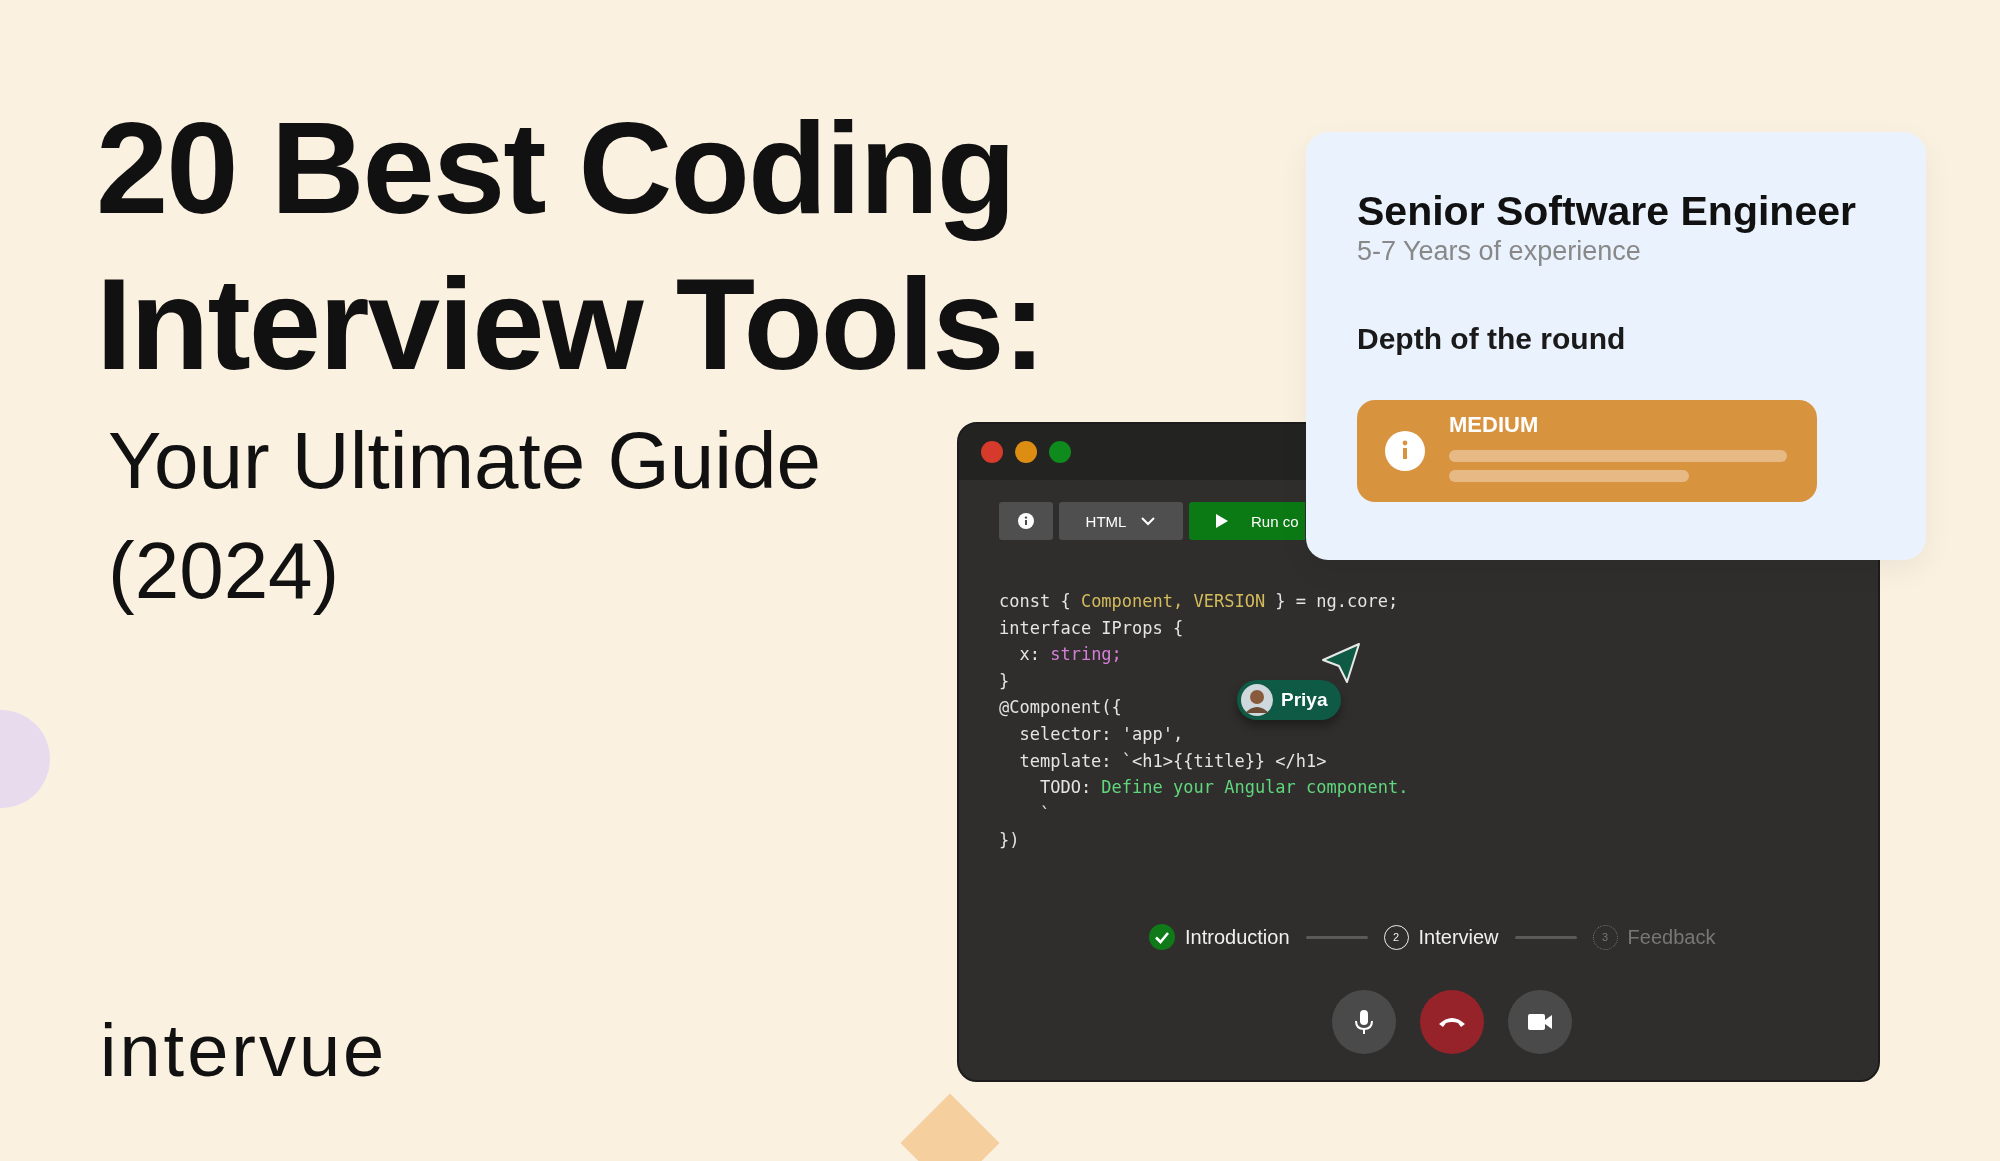 Image resolution: width=2000 pixels, height=1161 pixels. What do you see at coordinates (1009, 841) in the screenshot?
I see `code-line: })` at bounding box center [1009, 841].